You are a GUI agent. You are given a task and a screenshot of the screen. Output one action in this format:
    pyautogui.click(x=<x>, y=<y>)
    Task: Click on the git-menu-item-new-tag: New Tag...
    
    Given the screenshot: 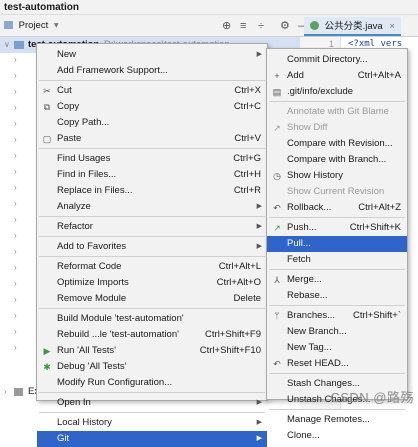 What is the action you would take?
    pyautogui.click(x=337, y=348)
    